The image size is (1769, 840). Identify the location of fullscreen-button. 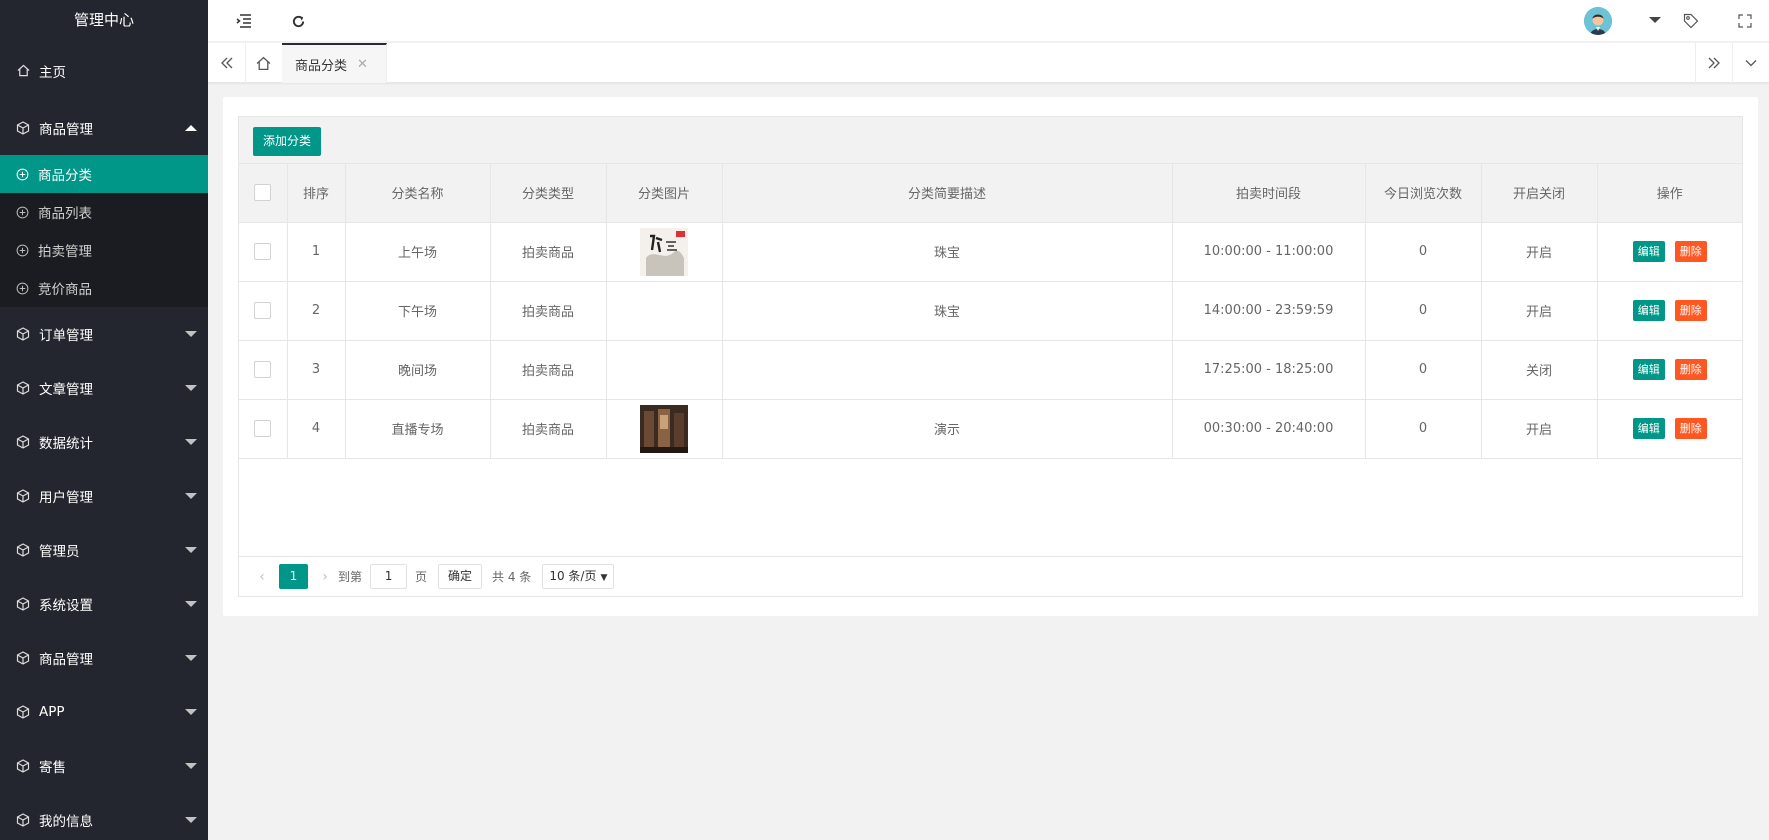
(1745, 21).